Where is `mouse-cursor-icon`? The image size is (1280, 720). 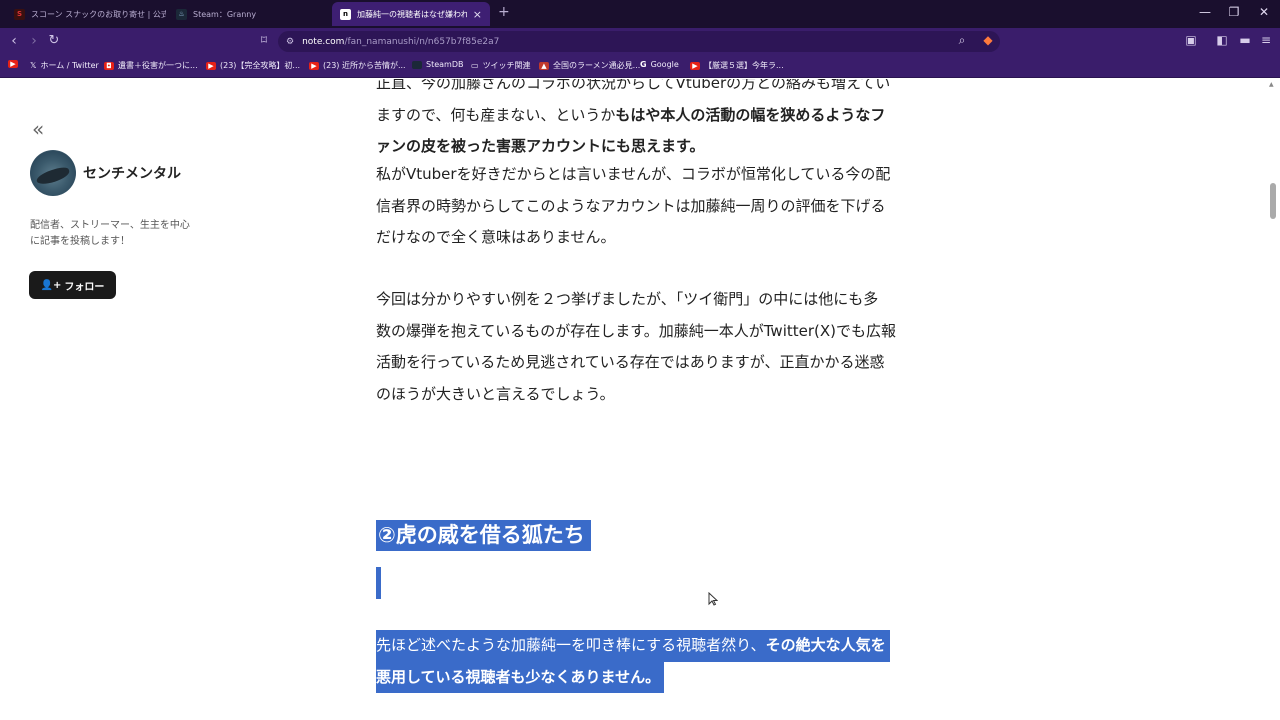 mouse-cursor-icon is located at coordinates (713, 599).